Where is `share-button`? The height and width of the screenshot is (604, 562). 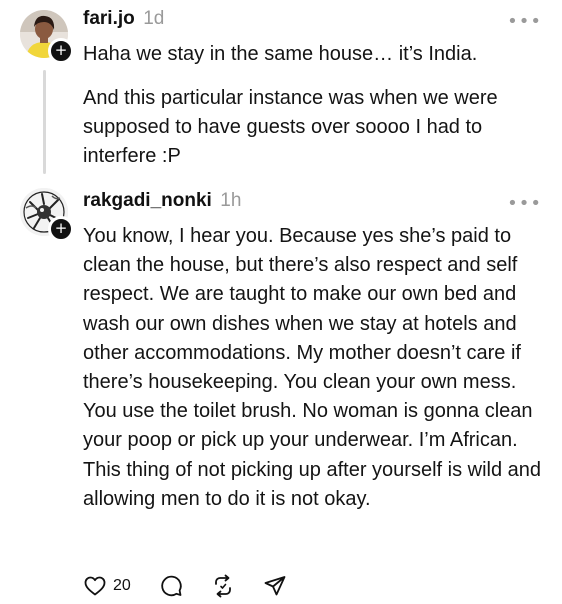 share-button is located at coordinates (275, 586).